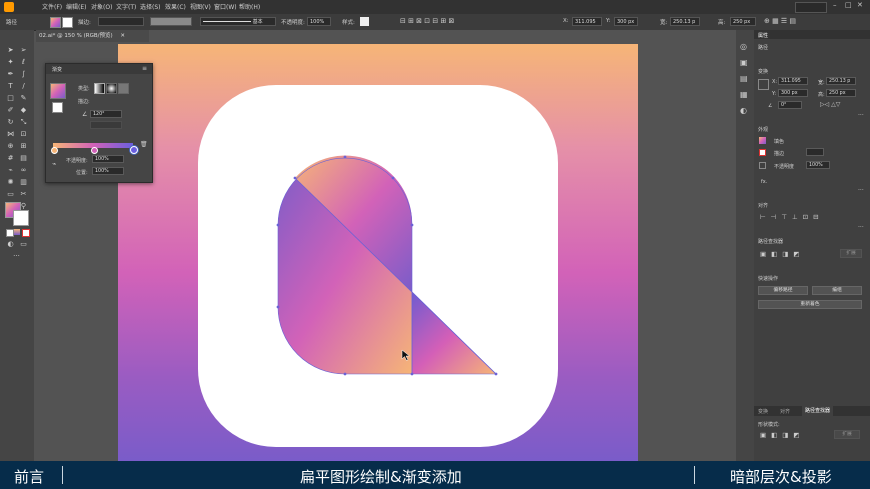  What do you see at coordinates (861, 227) in the screenshot?
I see `align-more-icon: ···` at bounding box center [861, 227].